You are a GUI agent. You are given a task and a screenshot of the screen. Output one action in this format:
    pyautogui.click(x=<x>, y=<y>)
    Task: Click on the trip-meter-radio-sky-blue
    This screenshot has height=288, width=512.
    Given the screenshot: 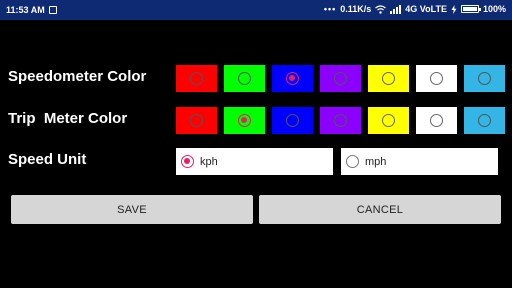 What is the action you would take?
    pyautogui.click(x=484, y=120)
    